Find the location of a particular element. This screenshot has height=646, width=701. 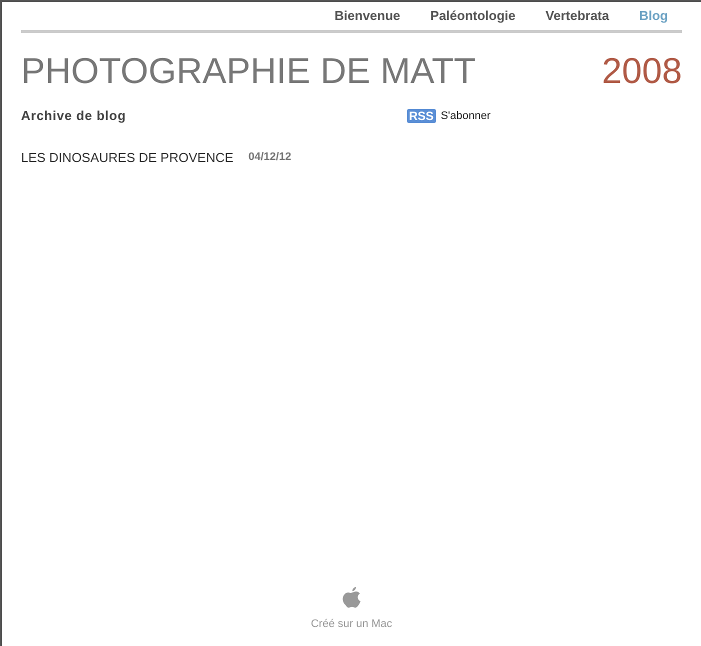

subscribe-link: S'abonner is located at coordinates (465, 116).